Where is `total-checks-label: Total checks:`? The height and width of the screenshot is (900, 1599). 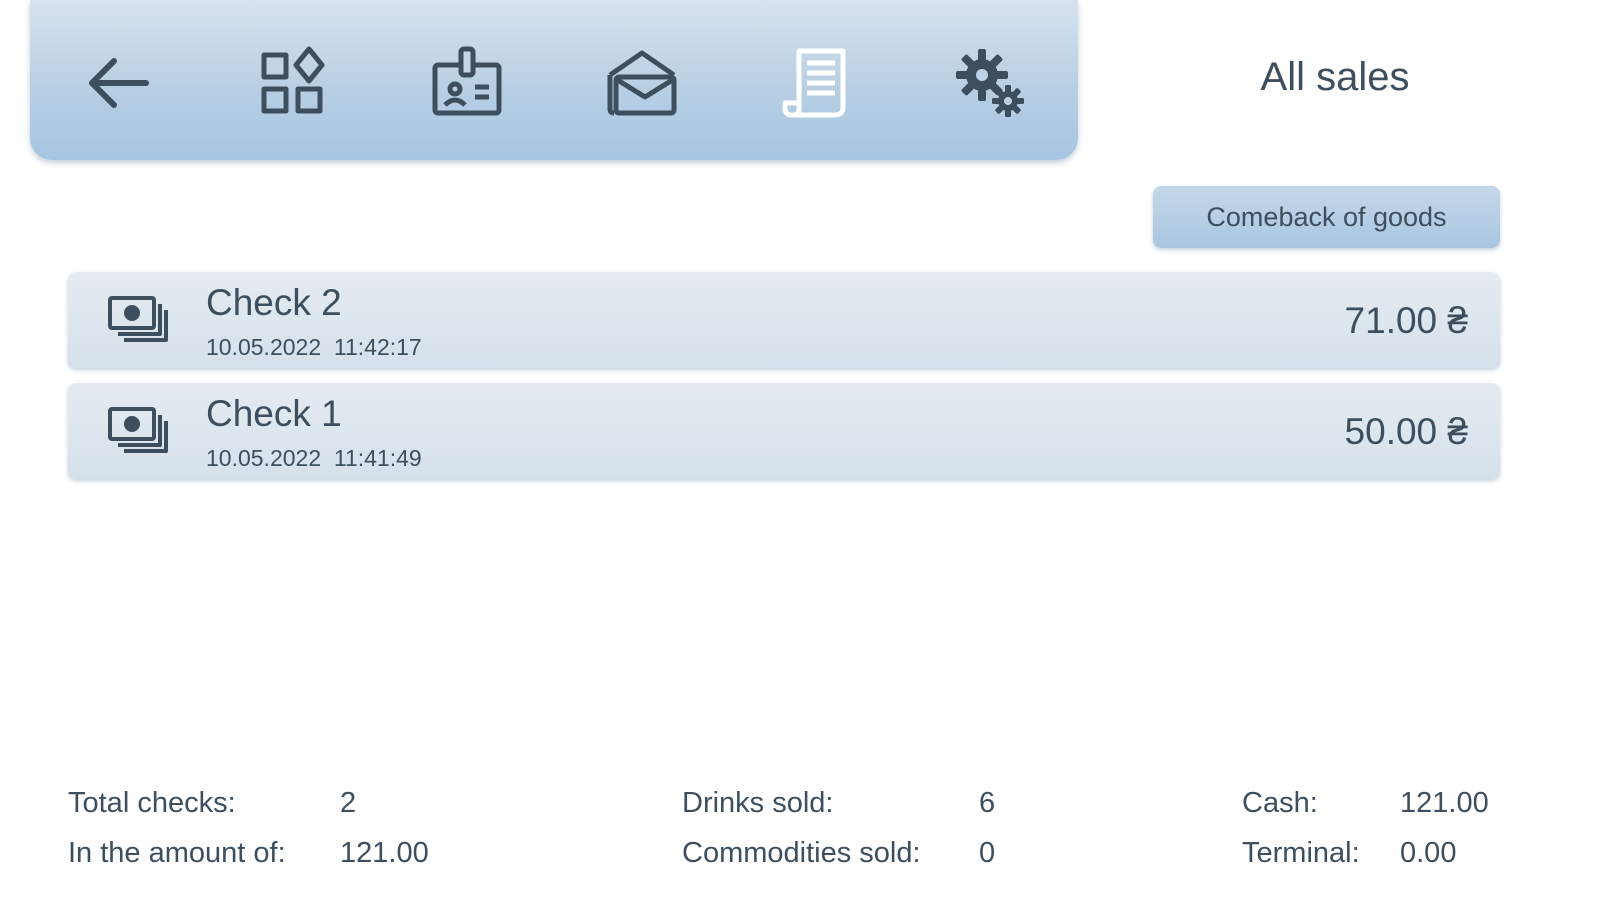
total-checks-label: Total checks: is located at coordinates (152, 803).